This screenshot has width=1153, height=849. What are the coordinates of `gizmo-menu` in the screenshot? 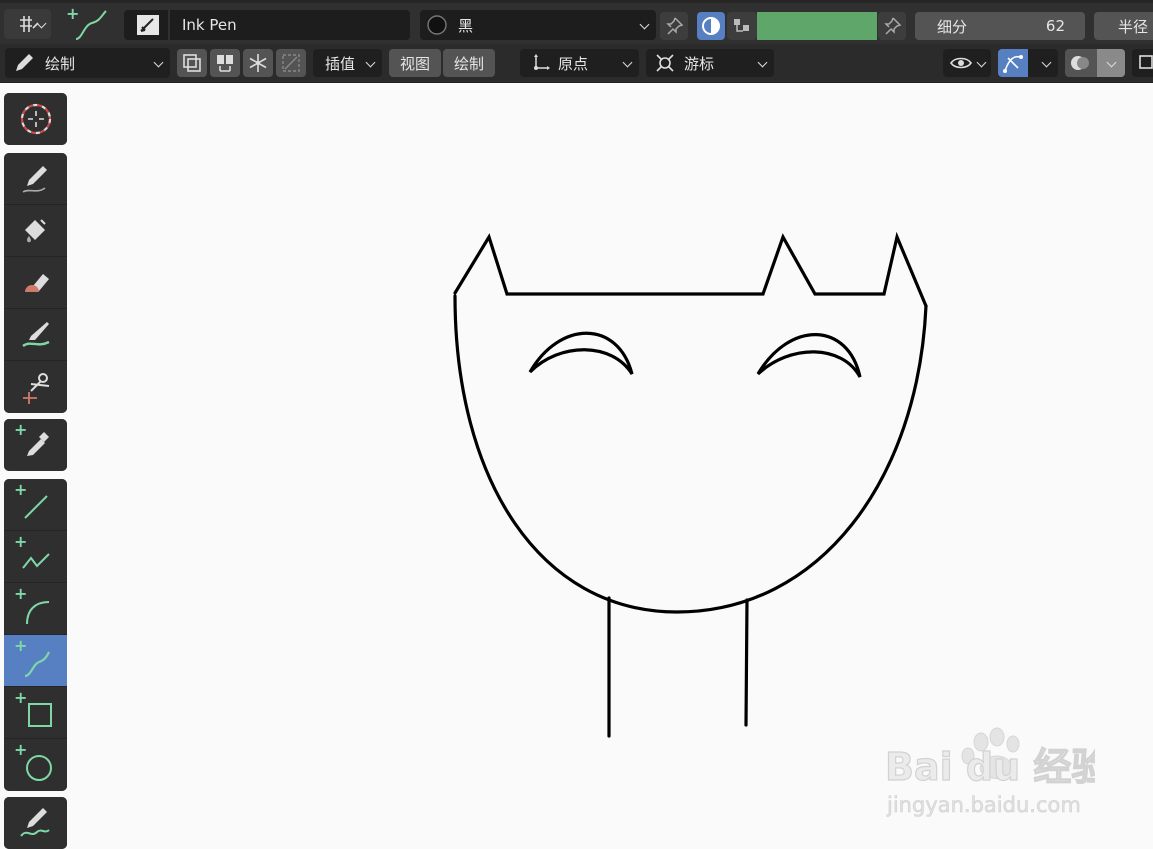 It's located at (1028, 63).